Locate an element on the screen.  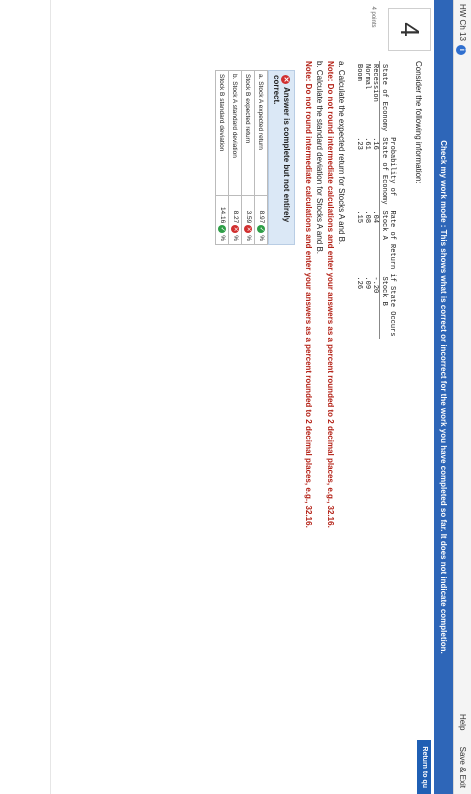
help-link: Help is located at coordinates (462, 722).